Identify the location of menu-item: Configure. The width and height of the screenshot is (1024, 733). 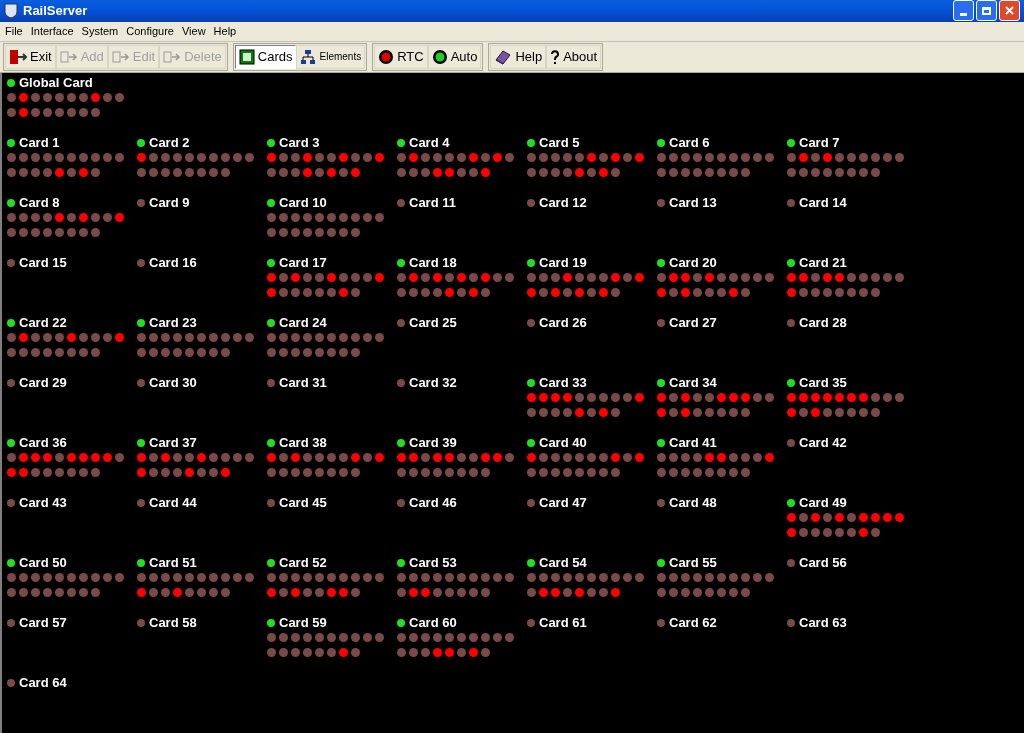
(150, 31).